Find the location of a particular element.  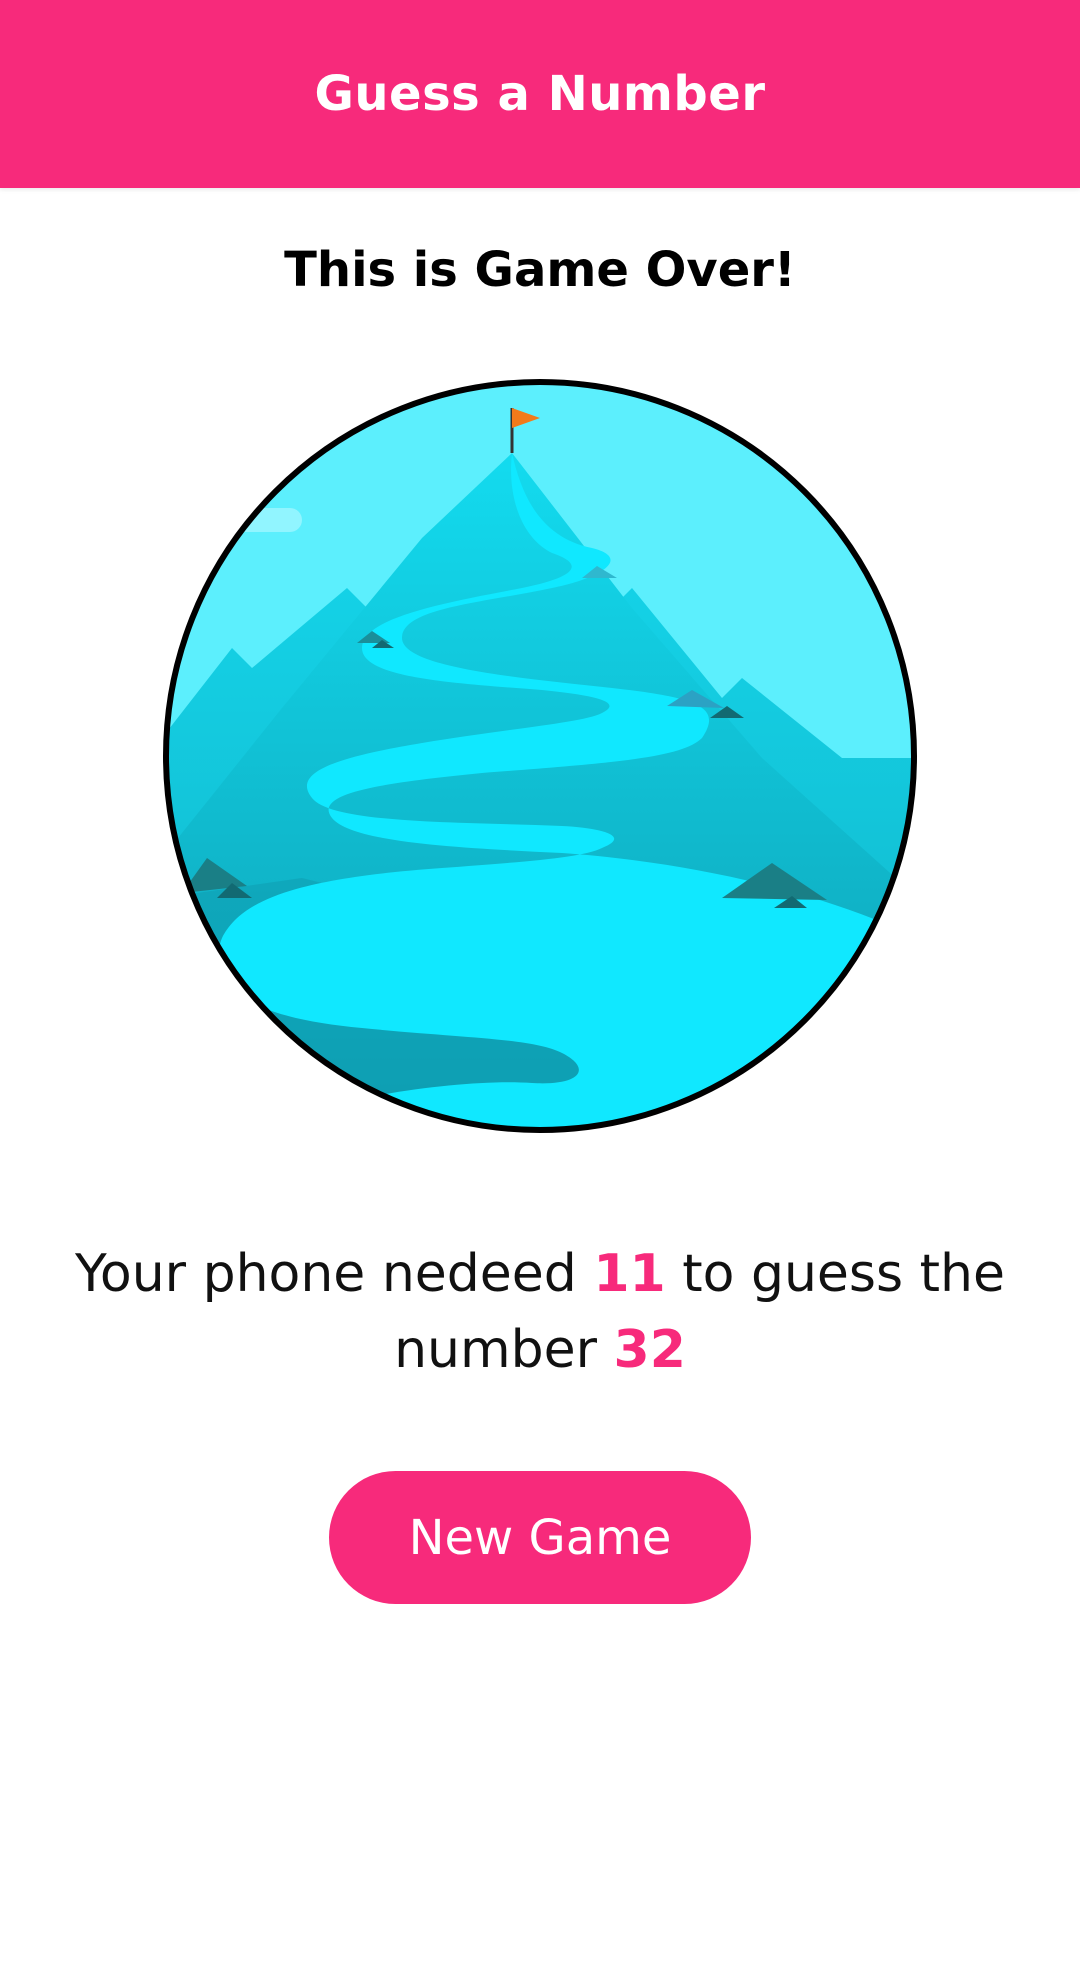

app-title: Guess a Number is located at coordinates (540, 94).